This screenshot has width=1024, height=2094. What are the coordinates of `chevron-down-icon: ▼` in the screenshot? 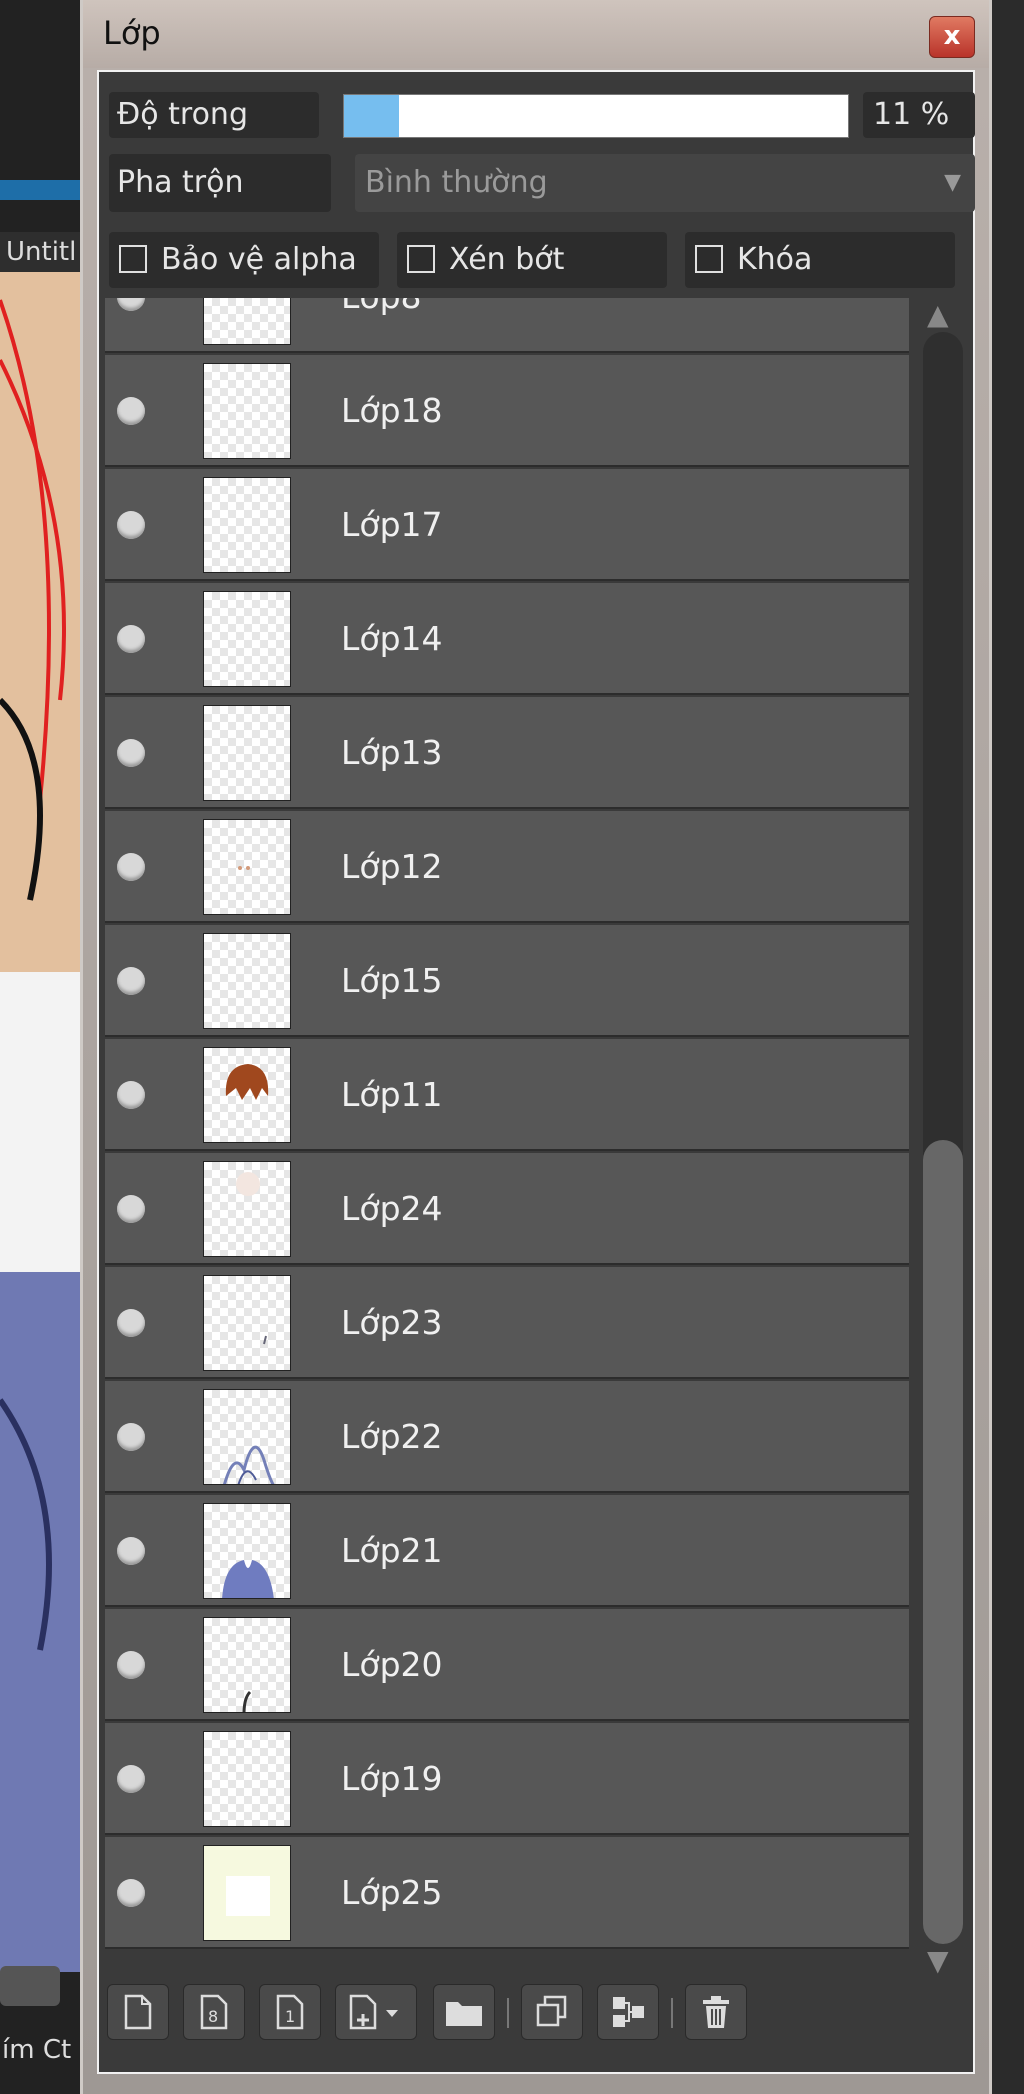 It's located at (952, 182).